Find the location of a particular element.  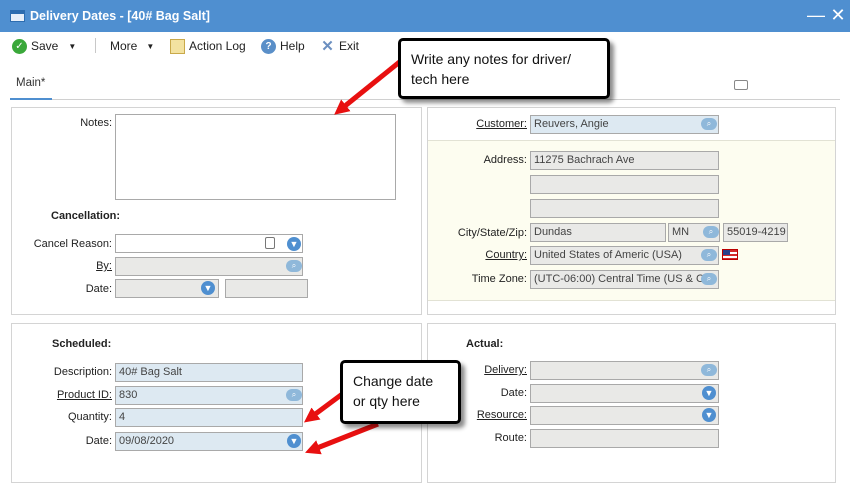

notes-callout-line2: tech here is located at coordinates (440, 79).